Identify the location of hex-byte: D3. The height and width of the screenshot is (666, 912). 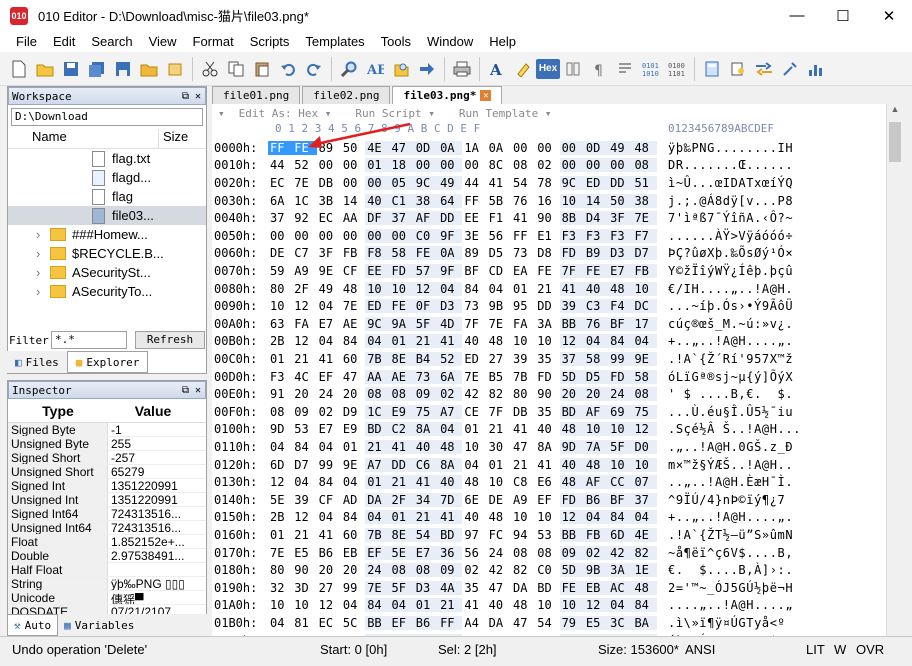
(620, 253).